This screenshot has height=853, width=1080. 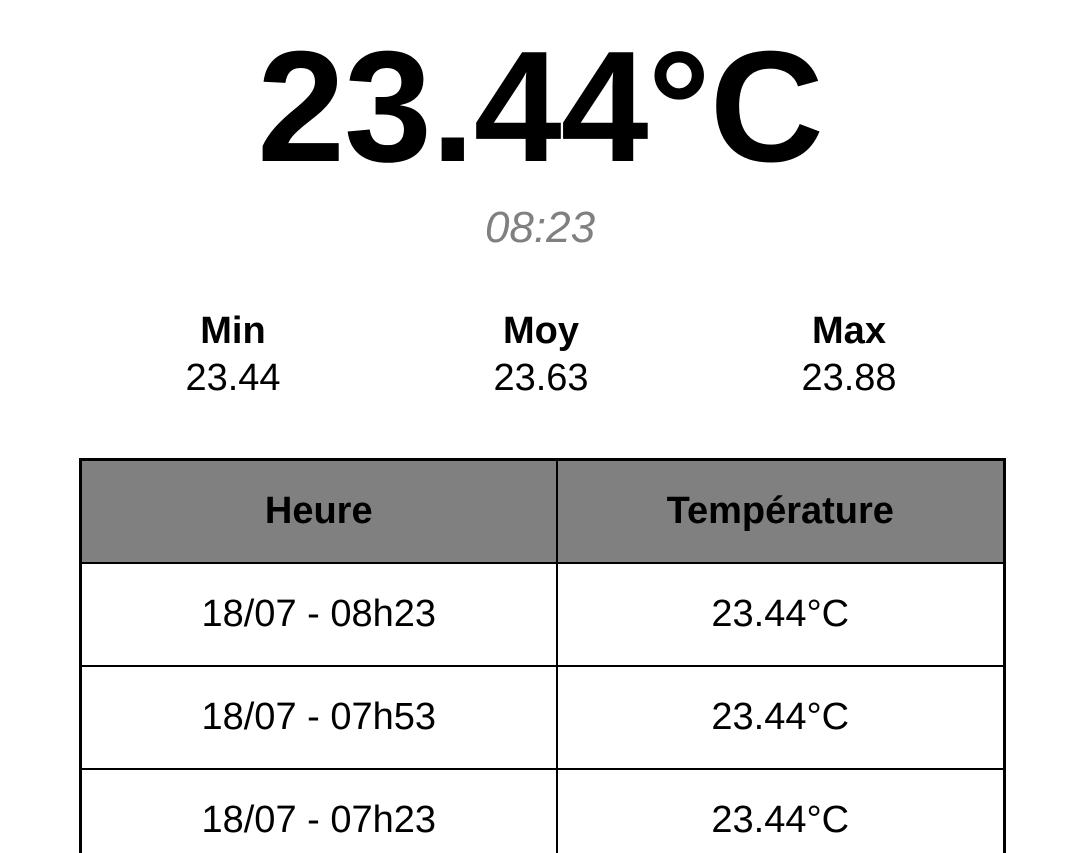 I want to click on table-cell-time: 18/07 - 07h23, so click(x=318, y=810).